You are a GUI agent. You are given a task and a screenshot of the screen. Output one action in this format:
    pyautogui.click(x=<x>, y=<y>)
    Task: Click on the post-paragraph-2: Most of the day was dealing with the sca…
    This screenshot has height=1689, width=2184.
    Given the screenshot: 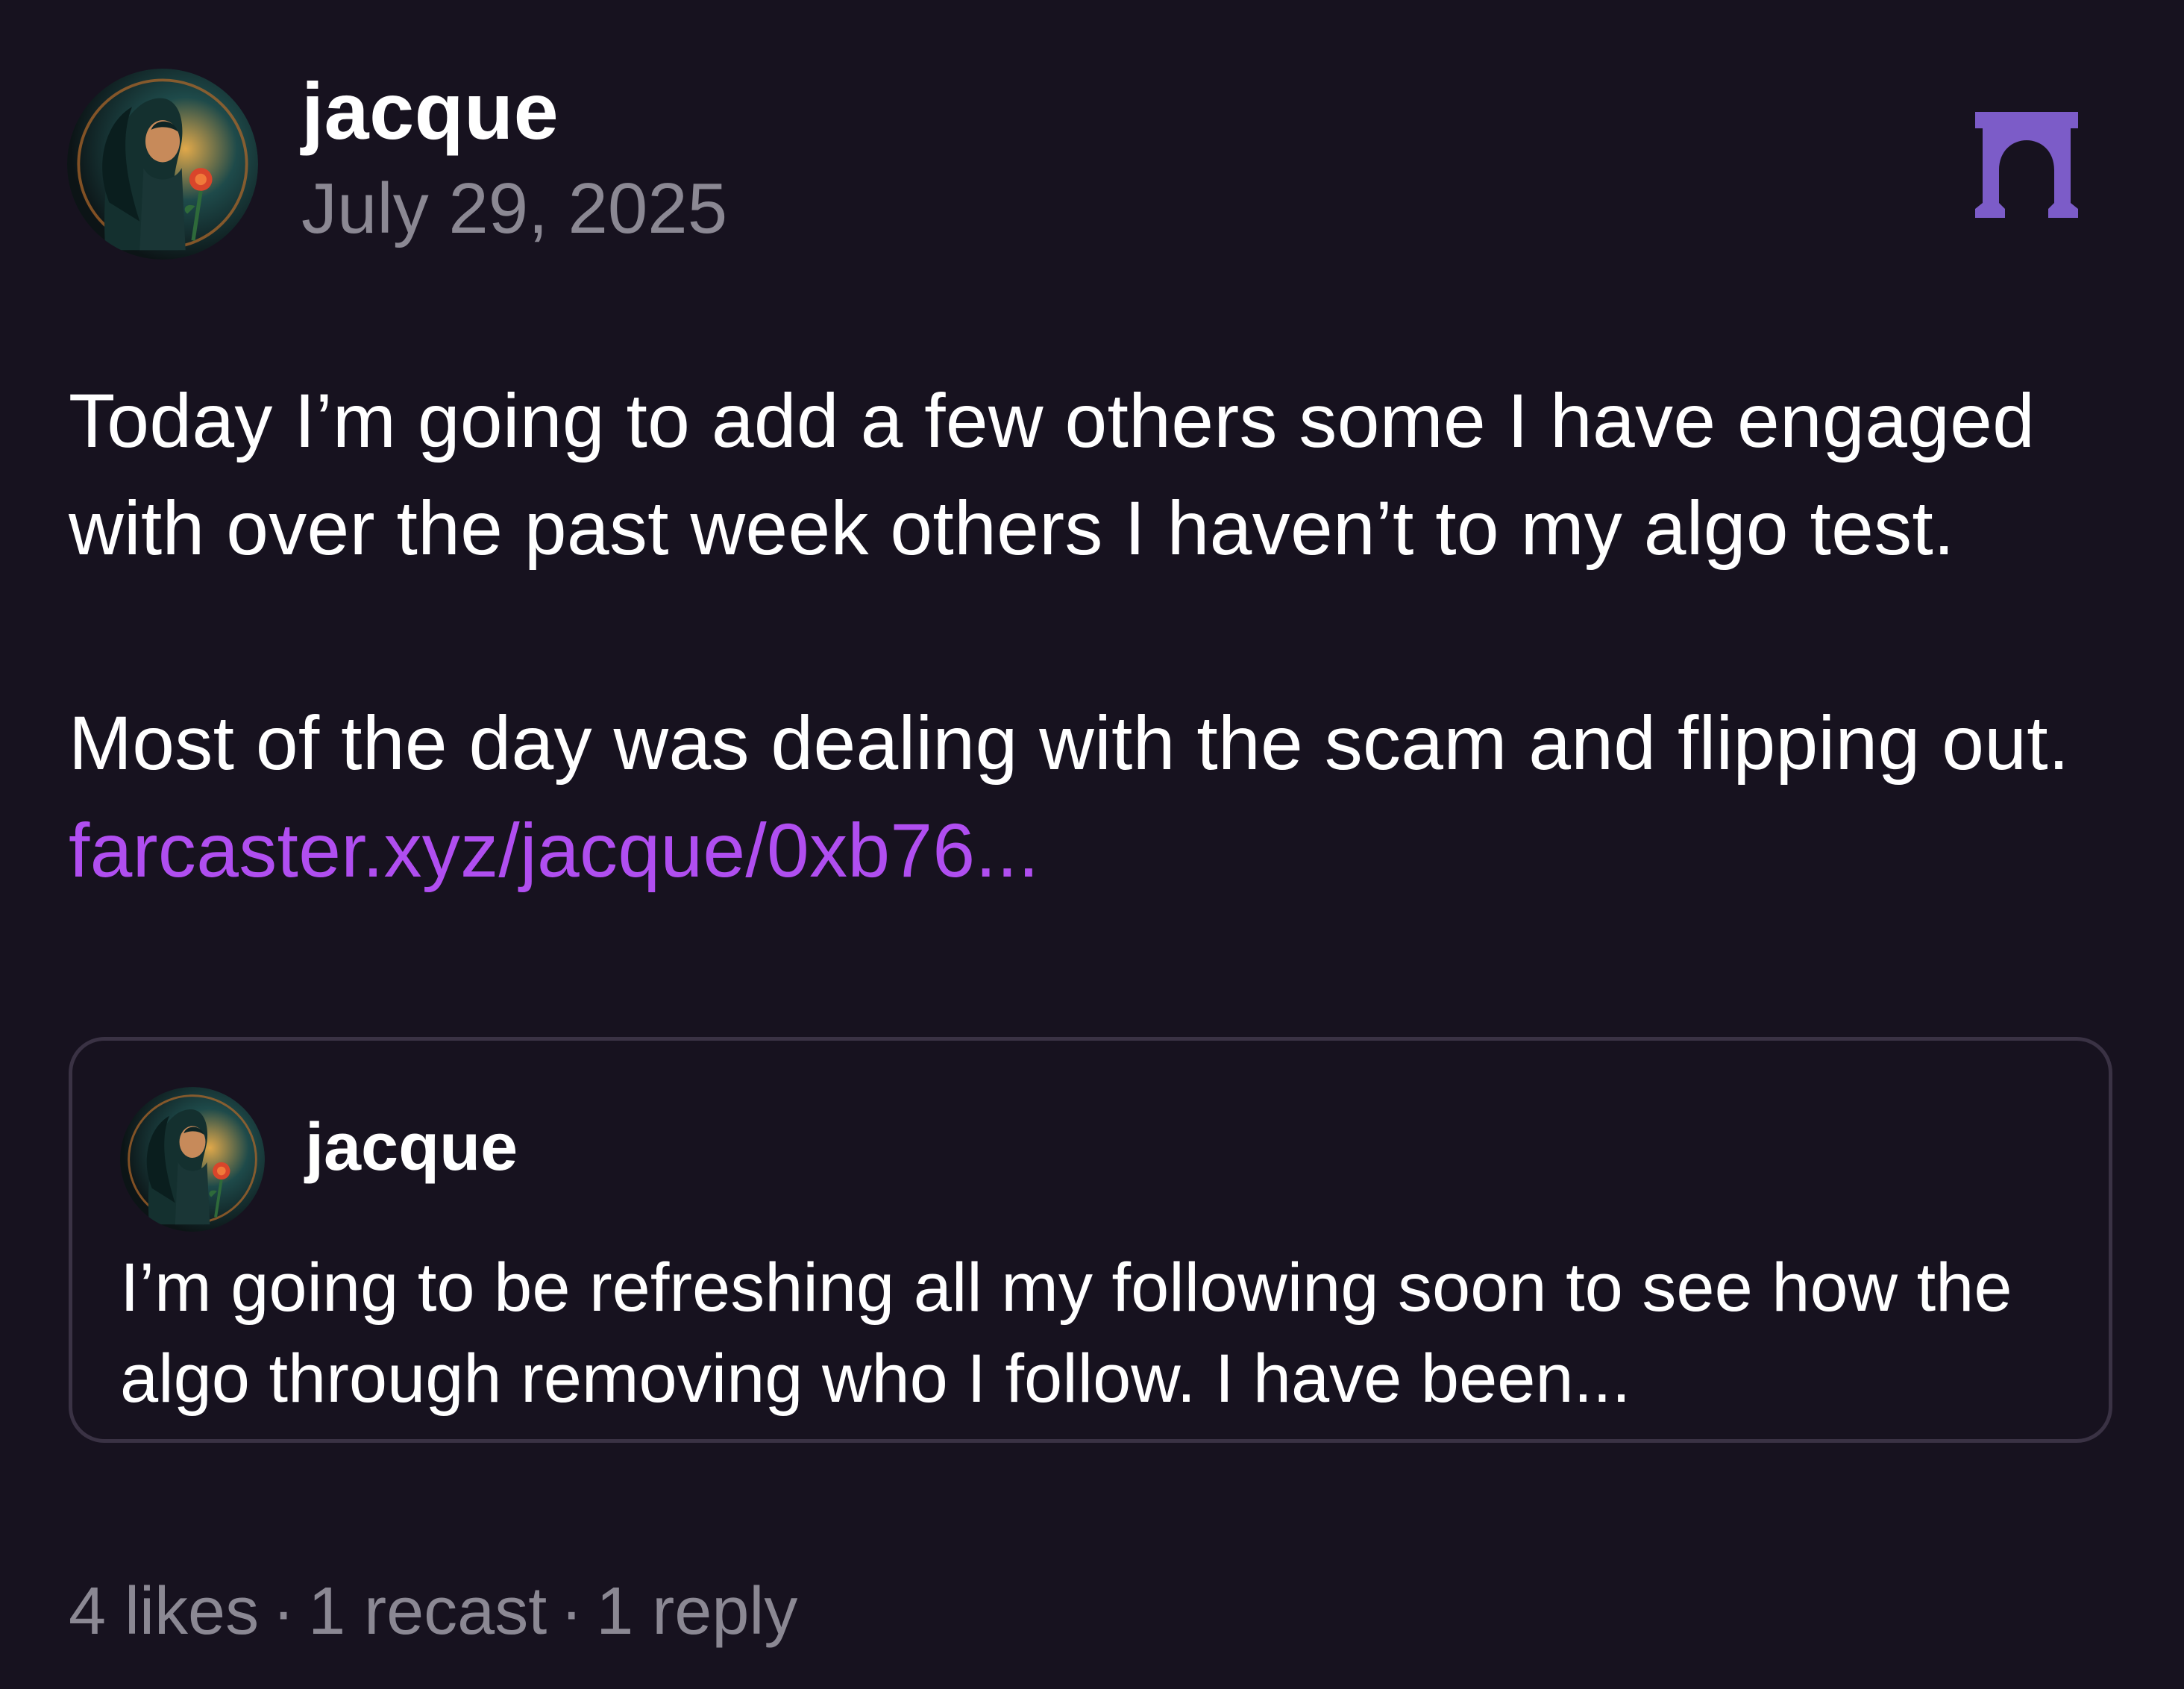 What is the action you would take?
    pyautogui.click(x=1098, y=796)
    